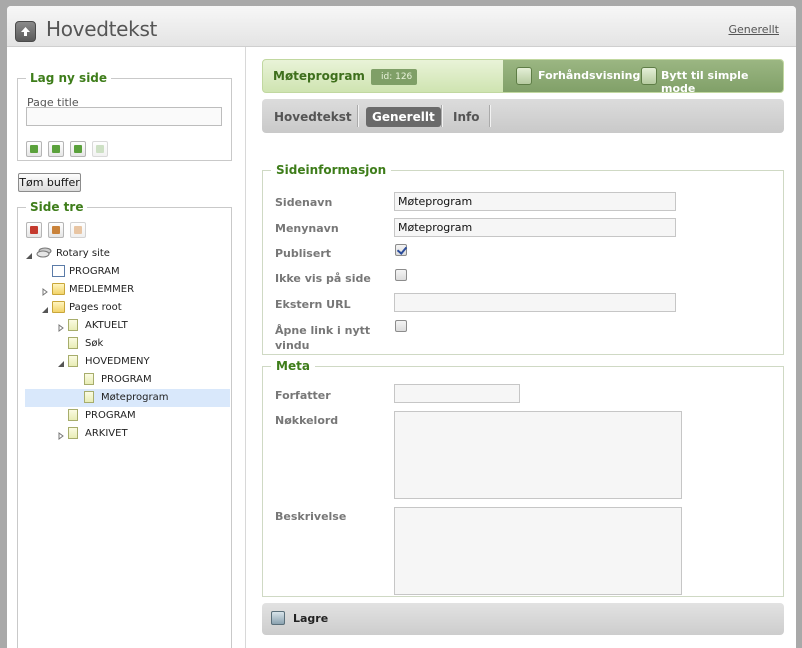 The height and width of the screenshot is (648, 802). Describe the element at coordinates (403, 117) in the screenshot. I see `tab-generellt: Generellt` at that location.